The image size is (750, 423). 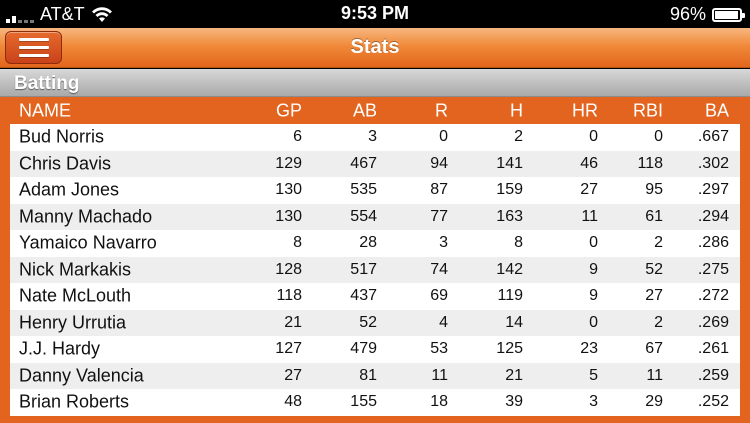 What do you see at coordinates (363, 163) in the screenshot?
I see `stat-ab: 467` at bounding box center [363, 163].